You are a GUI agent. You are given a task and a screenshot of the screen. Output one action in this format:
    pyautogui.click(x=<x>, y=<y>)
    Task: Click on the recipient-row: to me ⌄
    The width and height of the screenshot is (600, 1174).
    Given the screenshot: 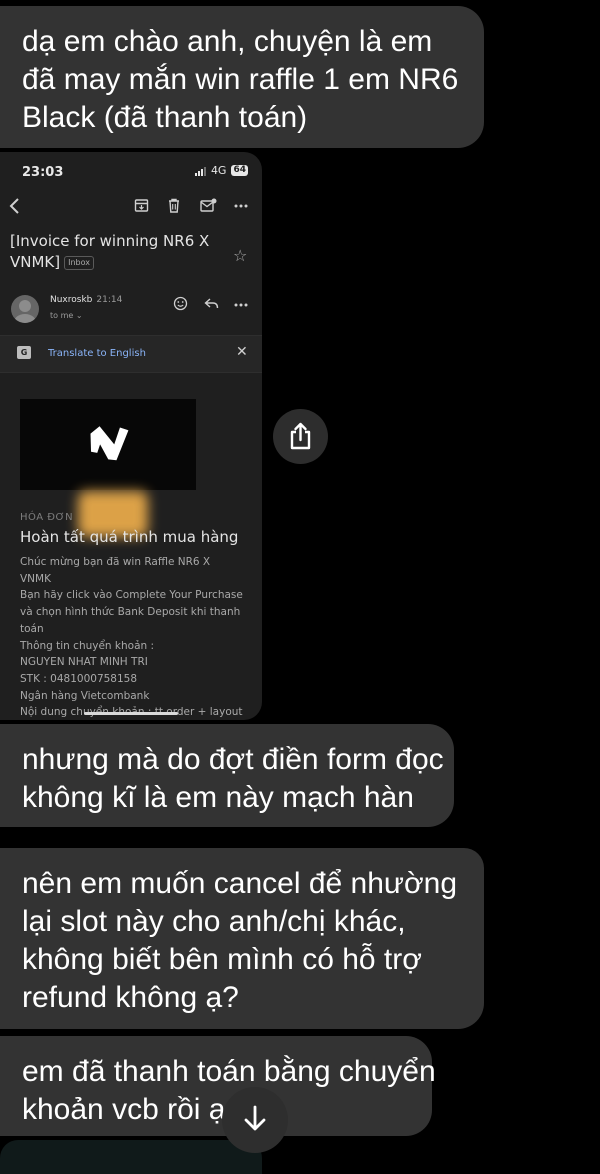 What is the action you would take?
    pyautogui.click(x=66, y=315)
    